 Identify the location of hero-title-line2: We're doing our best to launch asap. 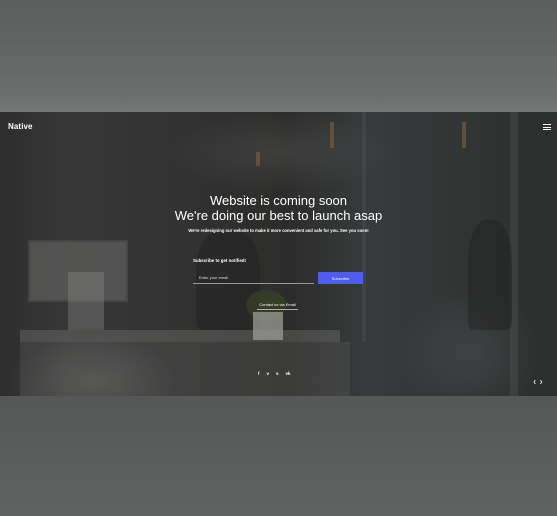
(278, 215).